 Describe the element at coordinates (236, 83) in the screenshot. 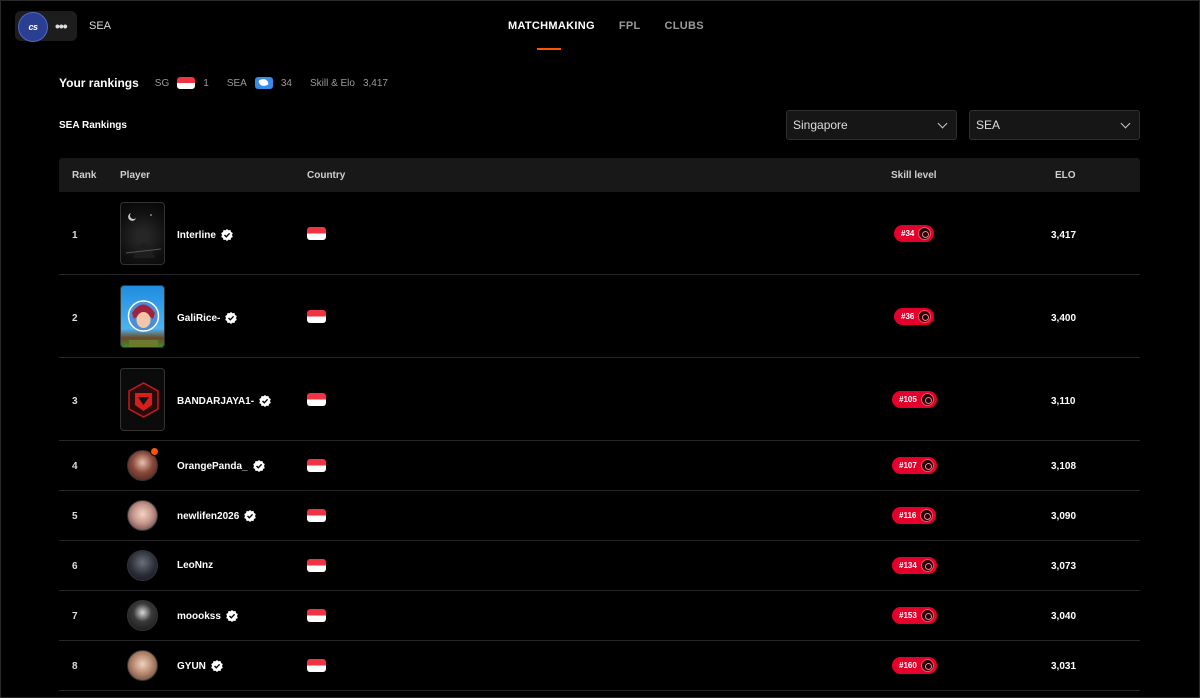

I see `sea-label: SEA` at that location.